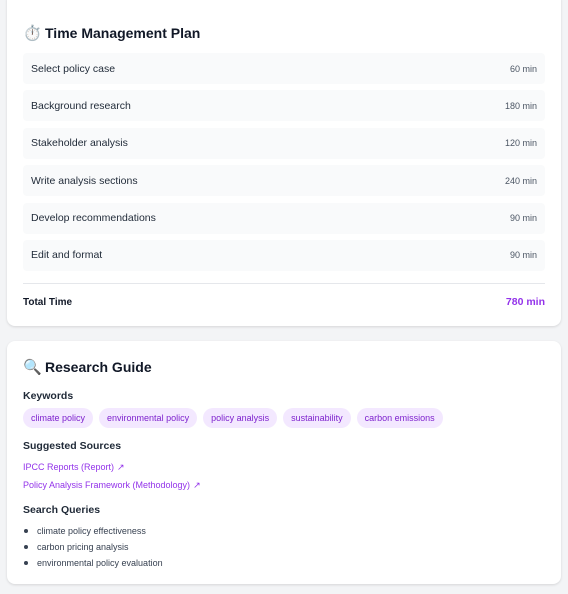 The image size is (568, 594). What do you see at coordinates (48, 396) in the screenshot?
I see `keywords-label: Keywords` at bounding box center [48, 396].